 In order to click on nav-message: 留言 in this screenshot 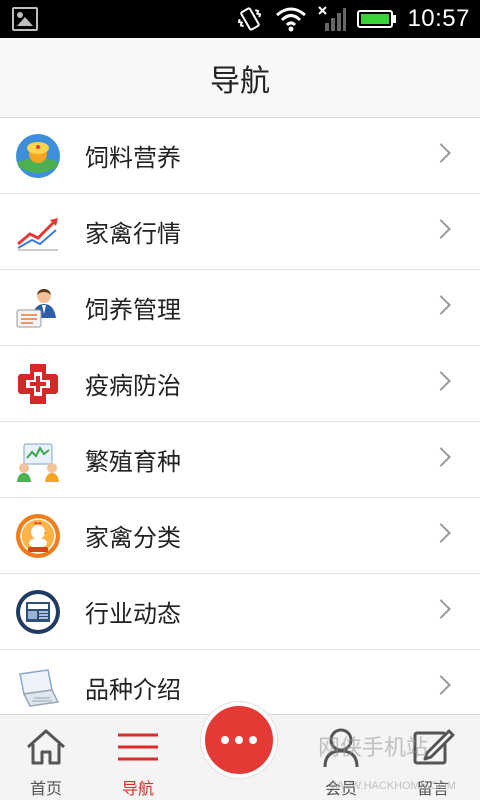, I will do `click(433, 757)`.